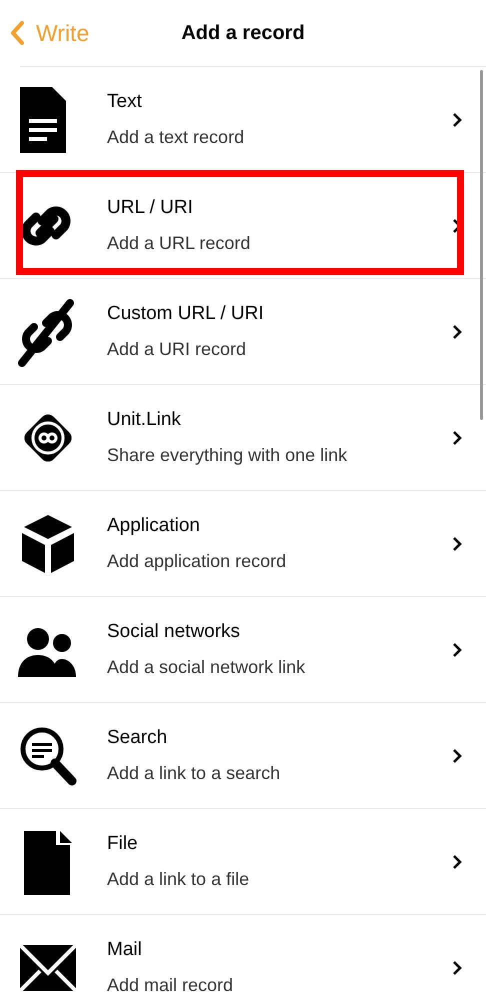 Image resolution: width=486 pixels, height=1000 pixels. What do you see at coordinates (186, 314) in the screenshot?
I see `item-title: Custom URL / URI` at bounding box center [186, 314].